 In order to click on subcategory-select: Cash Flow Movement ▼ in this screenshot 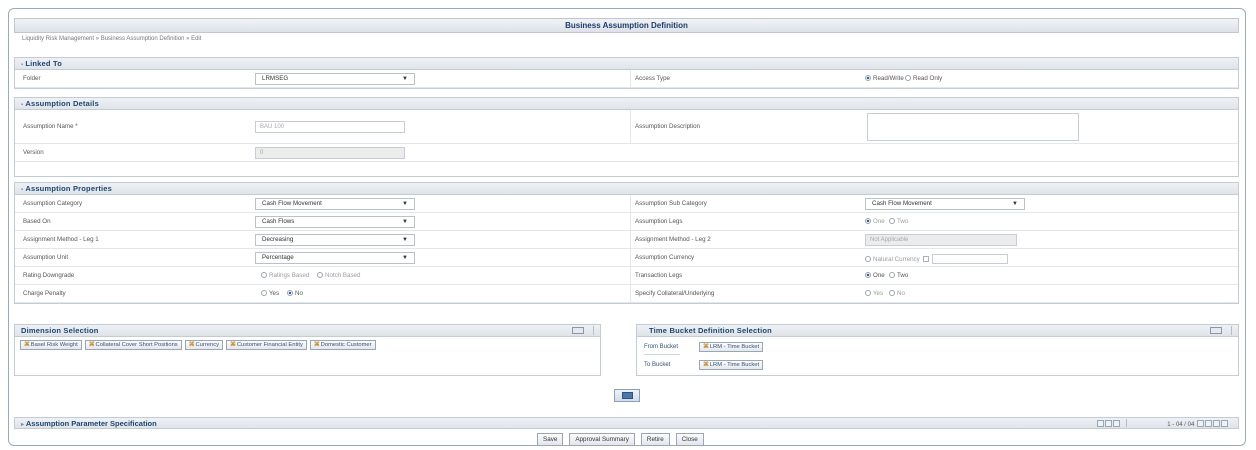, I will do `click(945, 204)`.